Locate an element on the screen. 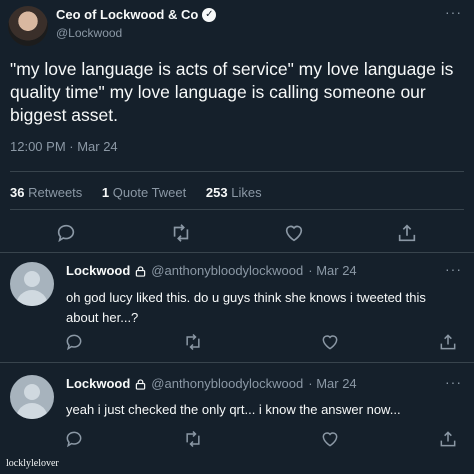 Image resolution: width=474 pixels, height=474 pixels. likes-stat: 253 Likes is located at coordinates (234, 192).